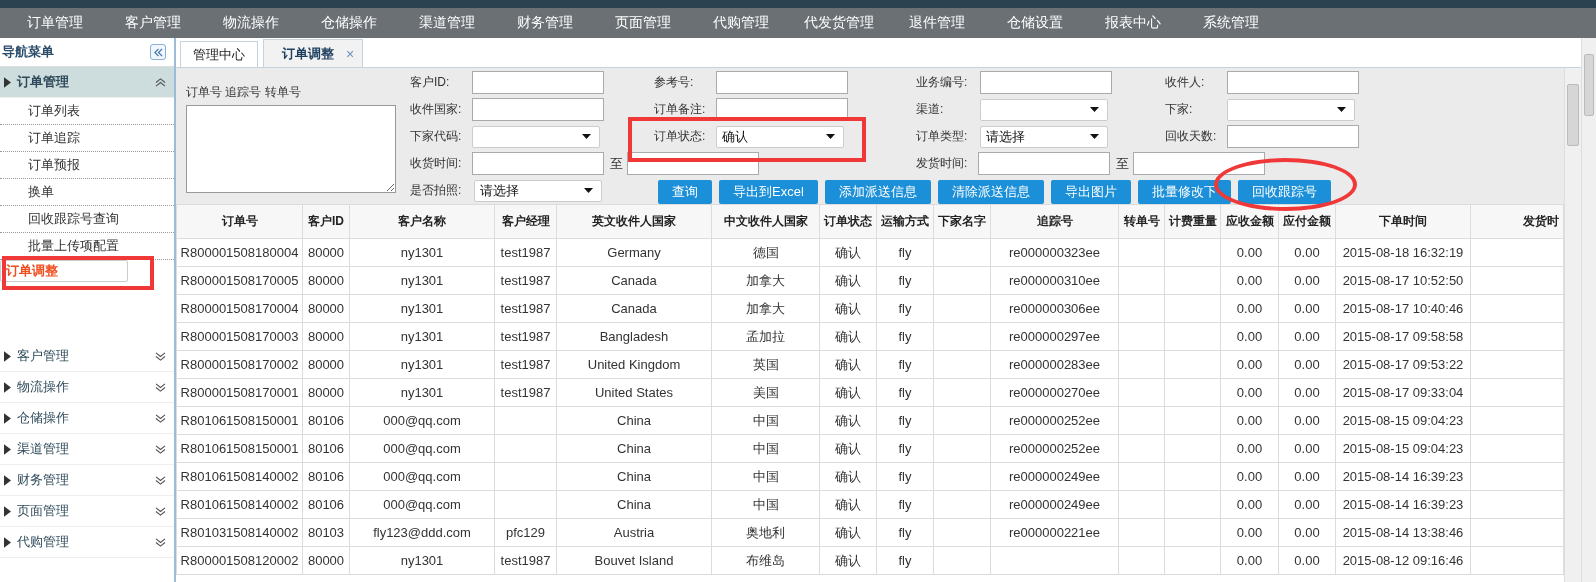  I want to click on sidebar-title: 导航菜单, so click(28, 52).